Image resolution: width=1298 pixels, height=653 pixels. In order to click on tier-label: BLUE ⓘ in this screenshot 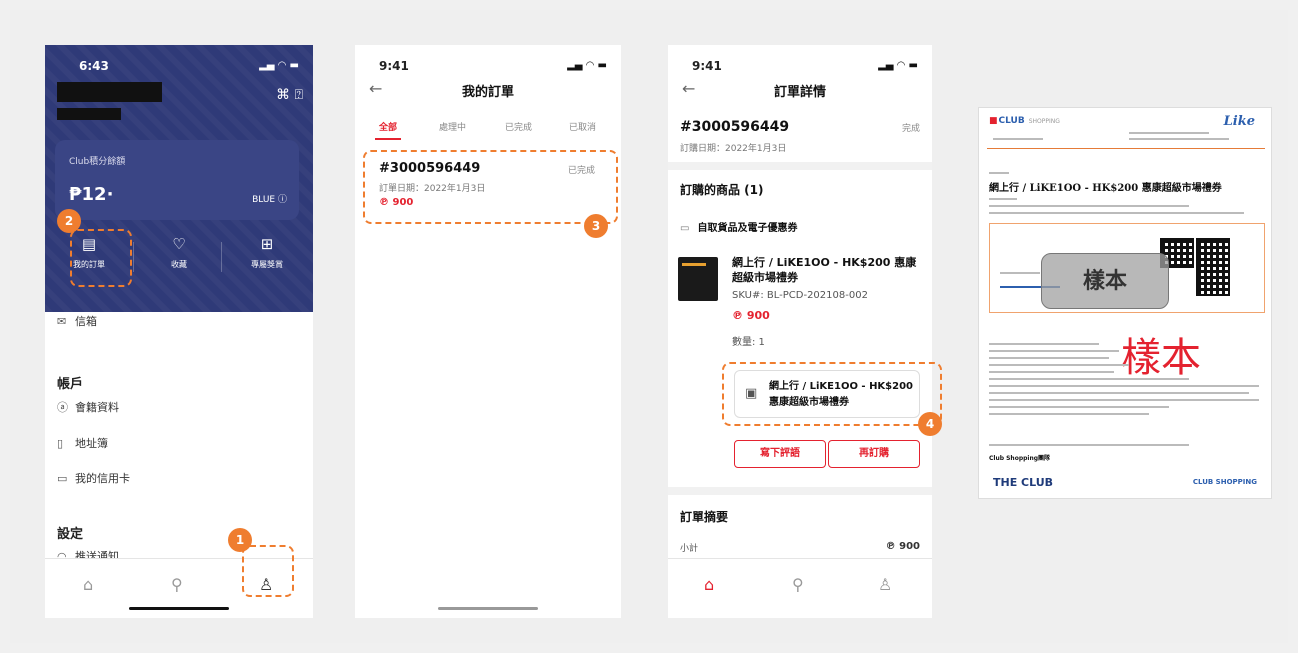, I will do `click(269, 198)`.